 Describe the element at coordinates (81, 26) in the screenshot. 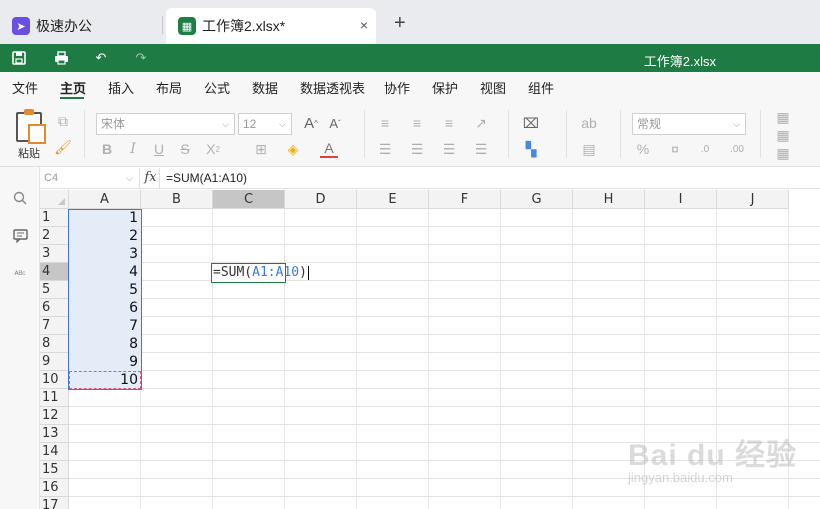

I see `tab-app-home: ➤ 极速办公` at that location.